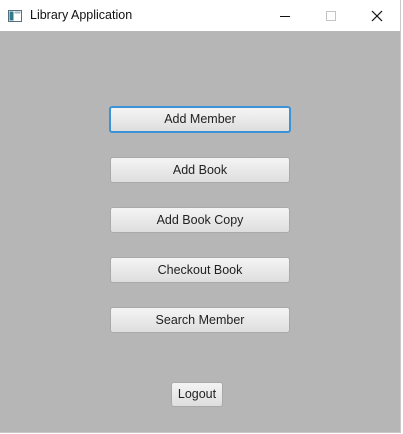 Image resolution: width=403 pixels, height=434 pixels. What do you see at coordinates (200, 170) in the screenshot?
I see `add-book-button: Add Book` at bounding box center [200, 170].